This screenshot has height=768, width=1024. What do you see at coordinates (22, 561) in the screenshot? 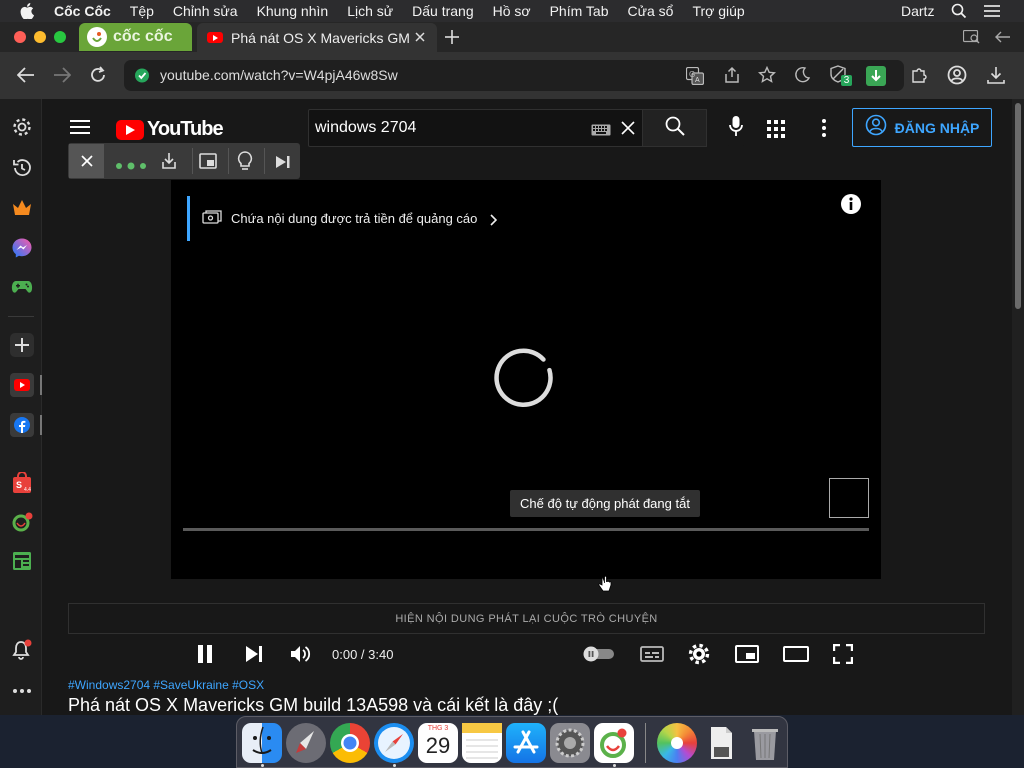
I see `news-reader-icon` at bounding box center [22, 561].